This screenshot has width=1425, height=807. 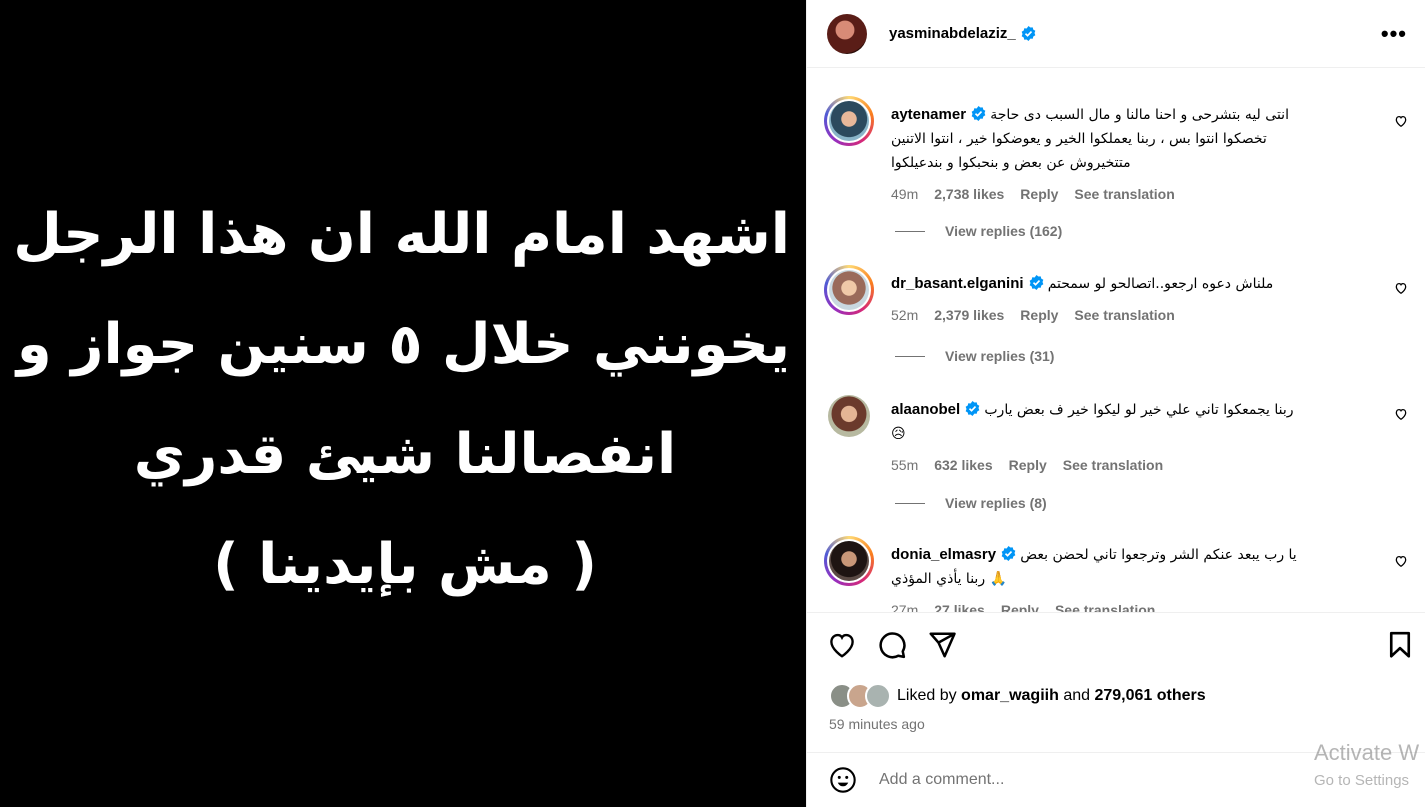 I want to click on comment-meta: 27m 27 likes Reply See translation, so click(x=1141, y=605).